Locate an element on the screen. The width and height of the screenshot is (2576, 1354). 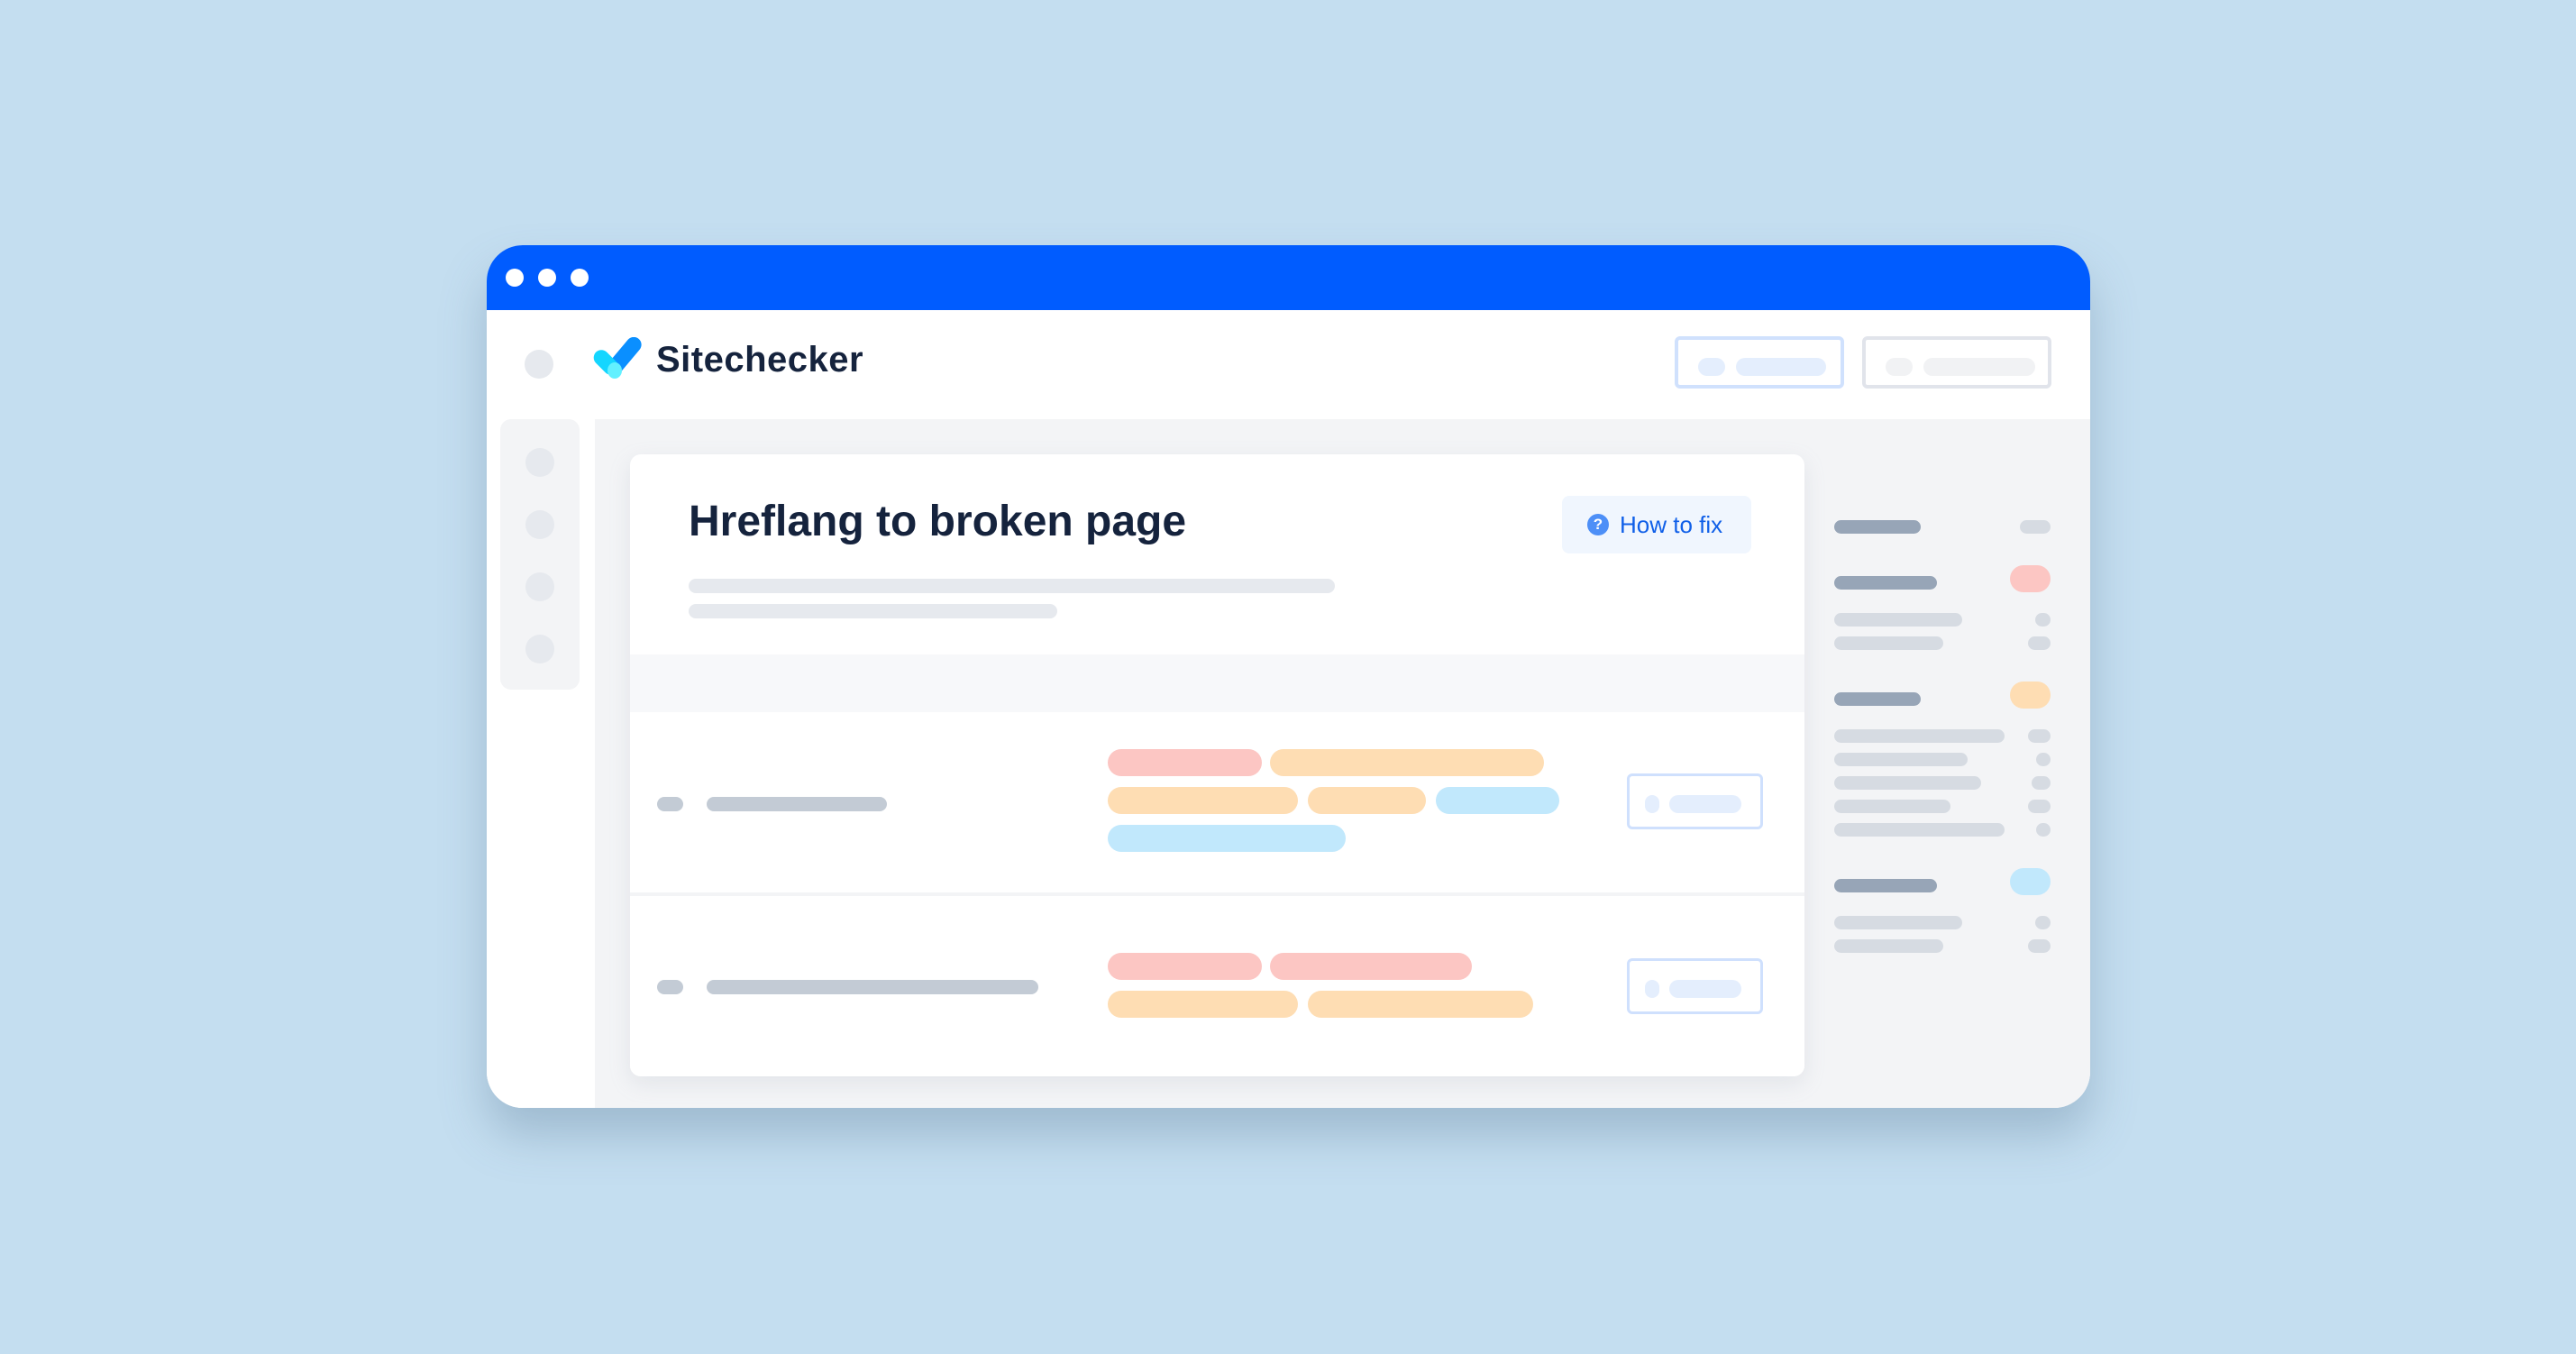
sidebar-item-2-icon is located at coordinates (539, 524).